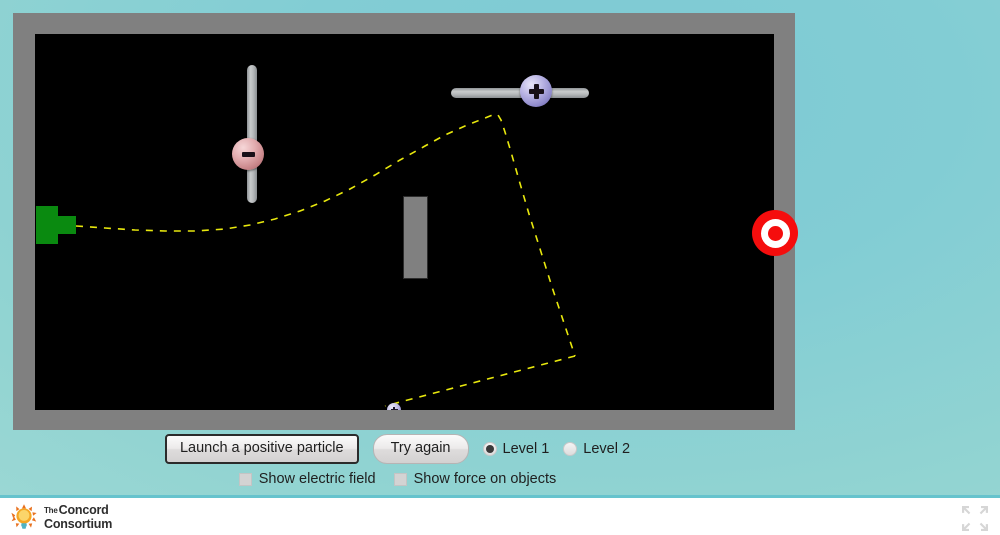 This screenshot has width=1000, height=535. Describe the element at coordinates (47, 225) in the screenshot. I see `particle-launcher-body` at that location.